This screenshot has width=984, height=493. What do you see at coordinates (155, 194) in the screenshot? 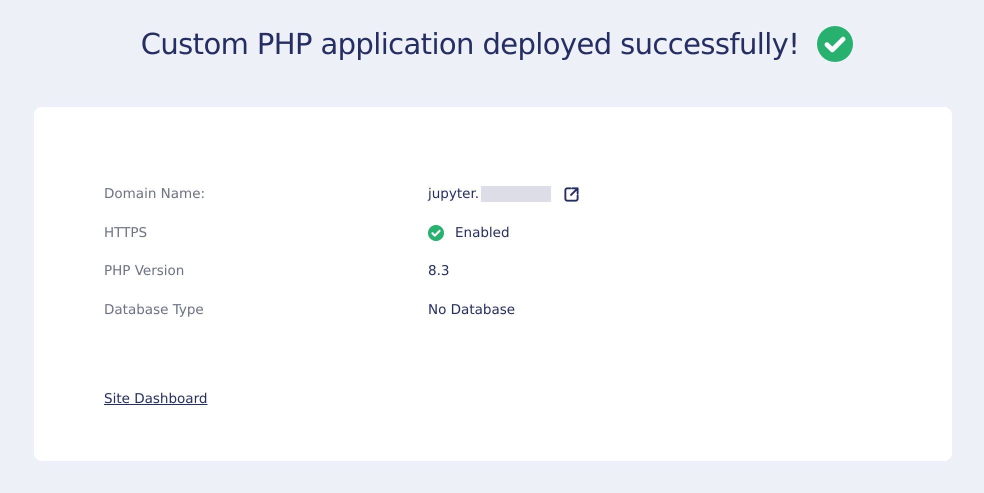
I see `field-label: Domain Name:` at bounding box center [155, 194].